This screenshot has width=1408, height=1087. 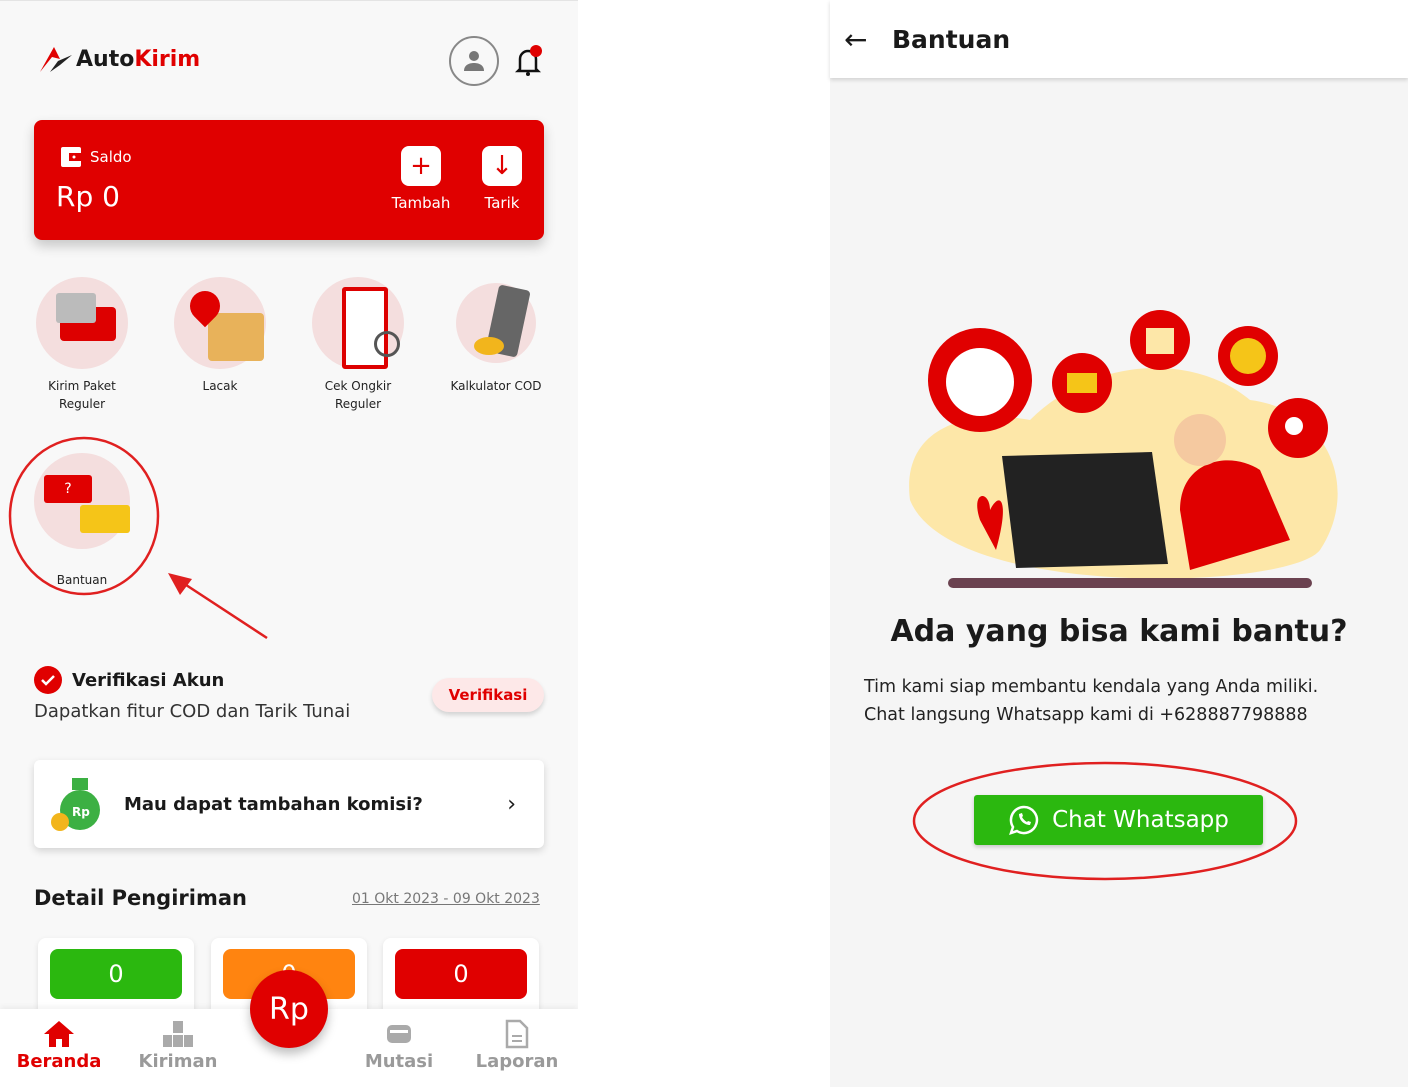 I want to click on annotation-circle, so click(x=84, y=516).